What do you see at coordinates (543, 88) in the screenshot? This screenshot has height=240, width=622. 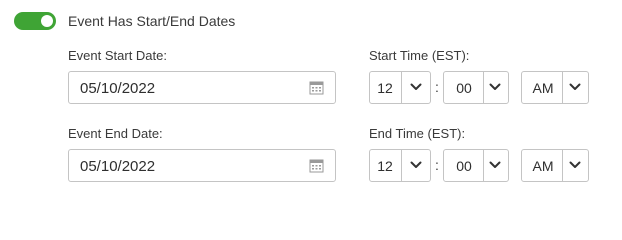 I see `start-ampm-value: AM` at bounding box center [543, 88].